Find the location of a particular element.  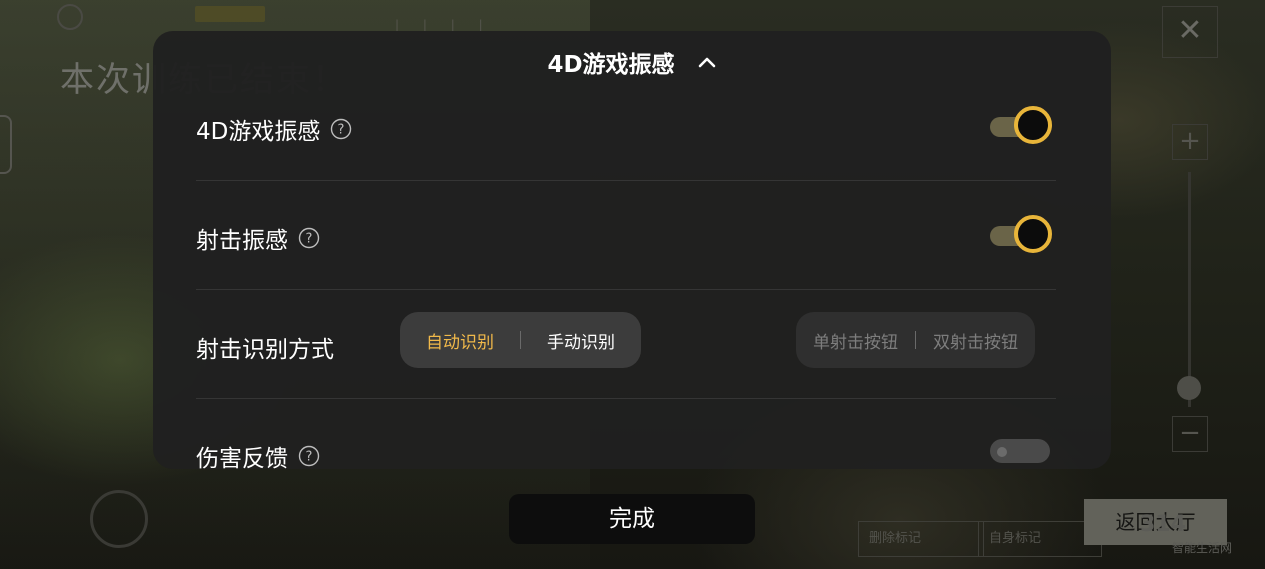

done-button: 完成 is located at coordinates (632, 519).